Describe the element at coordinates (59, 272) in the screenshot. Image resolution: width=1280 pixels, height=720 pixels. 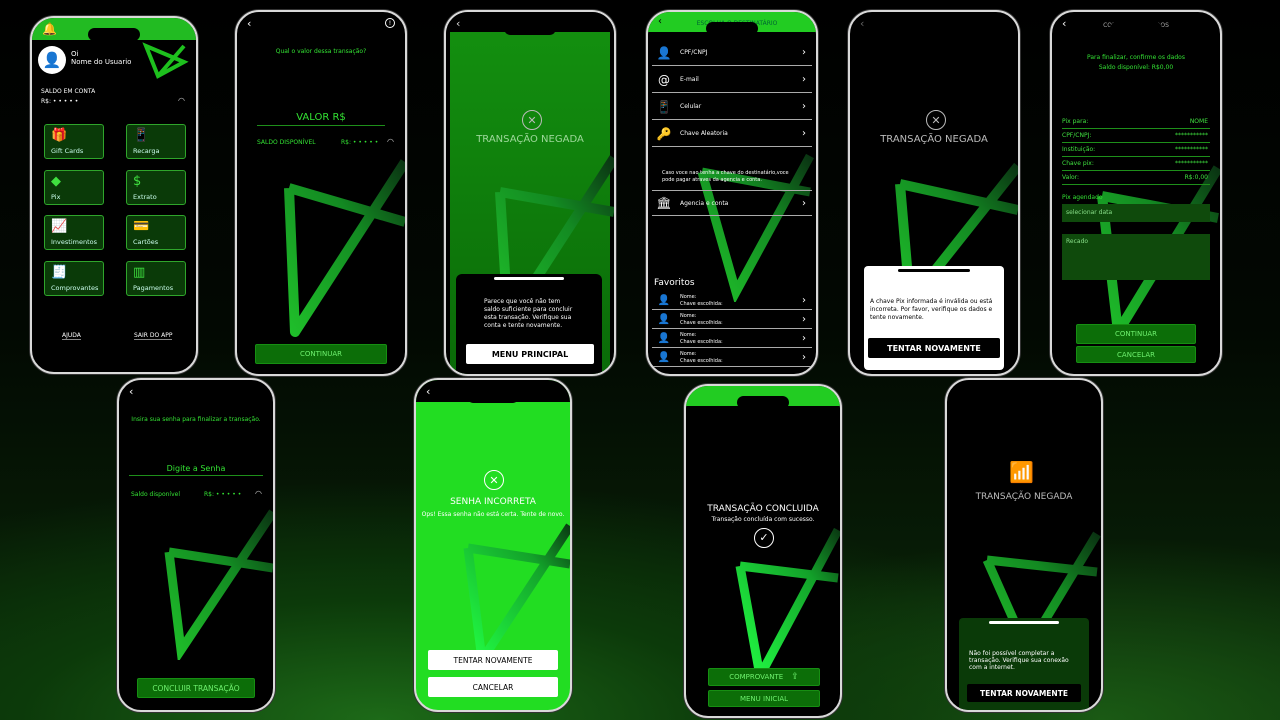
I see `receipt-icon: 🧾` at that location.